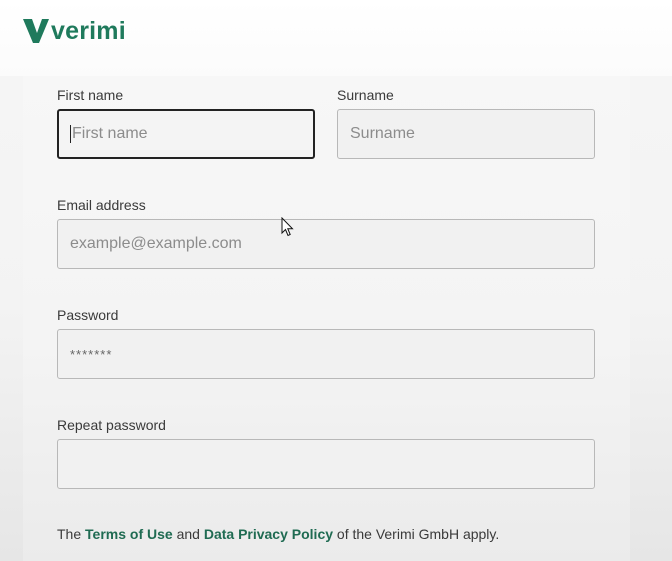 The width and height of the screenshot is (672, 561). Describe the element at coordinates (101, 205) in the screenshot. I see `email-label: Email address` at that location.